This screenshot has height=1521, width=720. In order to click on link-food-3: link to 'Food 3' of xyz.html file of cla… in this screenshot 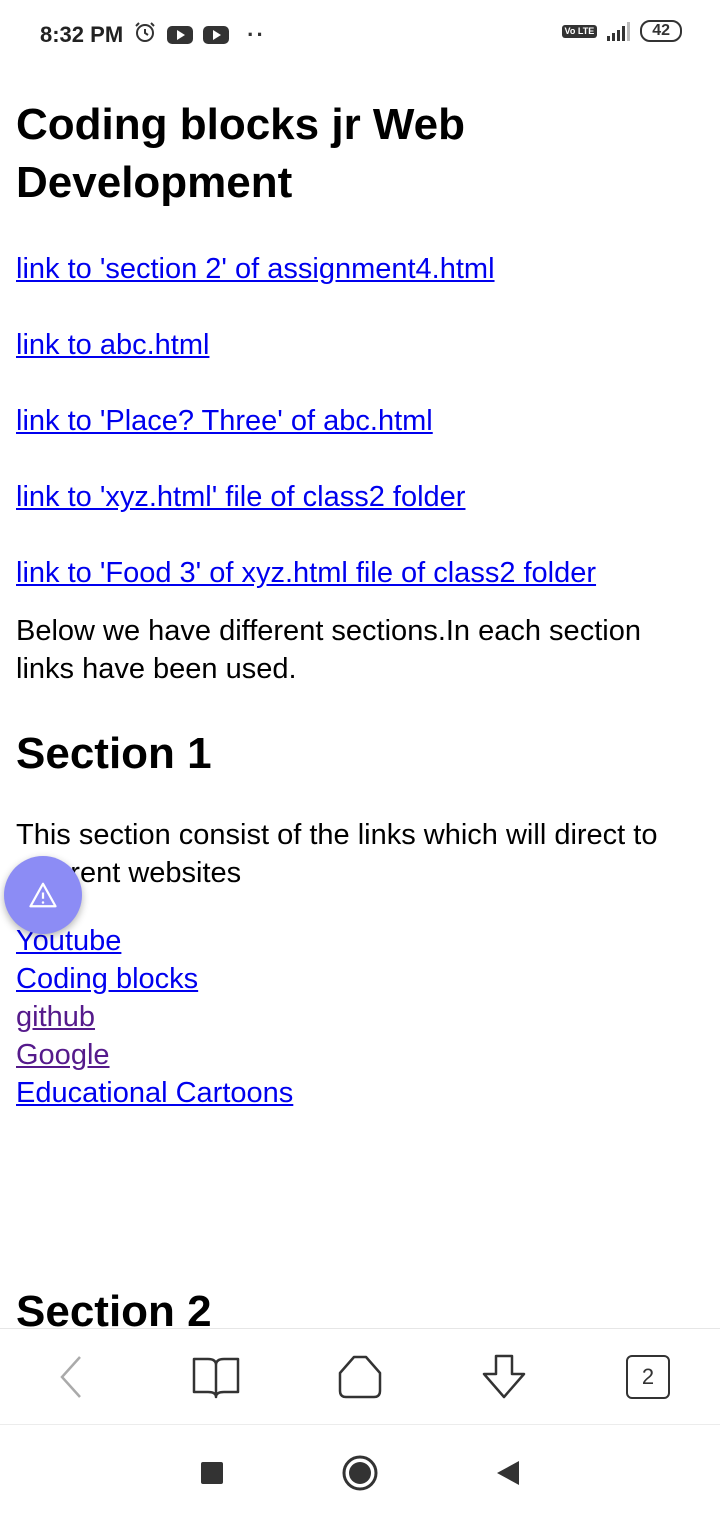, I will do `click(361, 573)`.